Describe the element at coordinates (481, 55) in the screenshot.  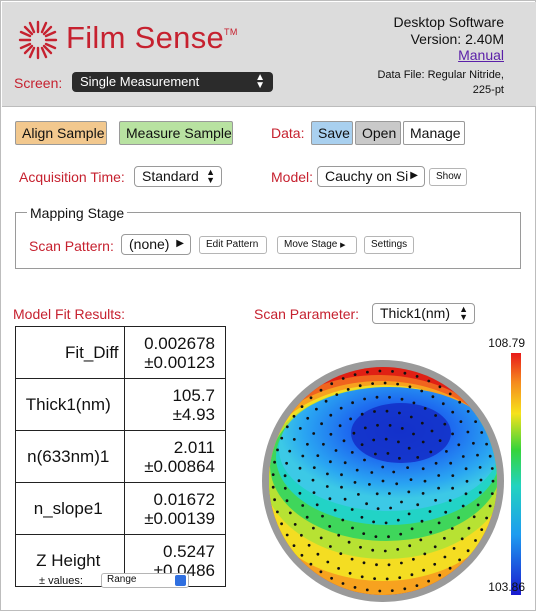
I see `manual-link: Manual` at that location.